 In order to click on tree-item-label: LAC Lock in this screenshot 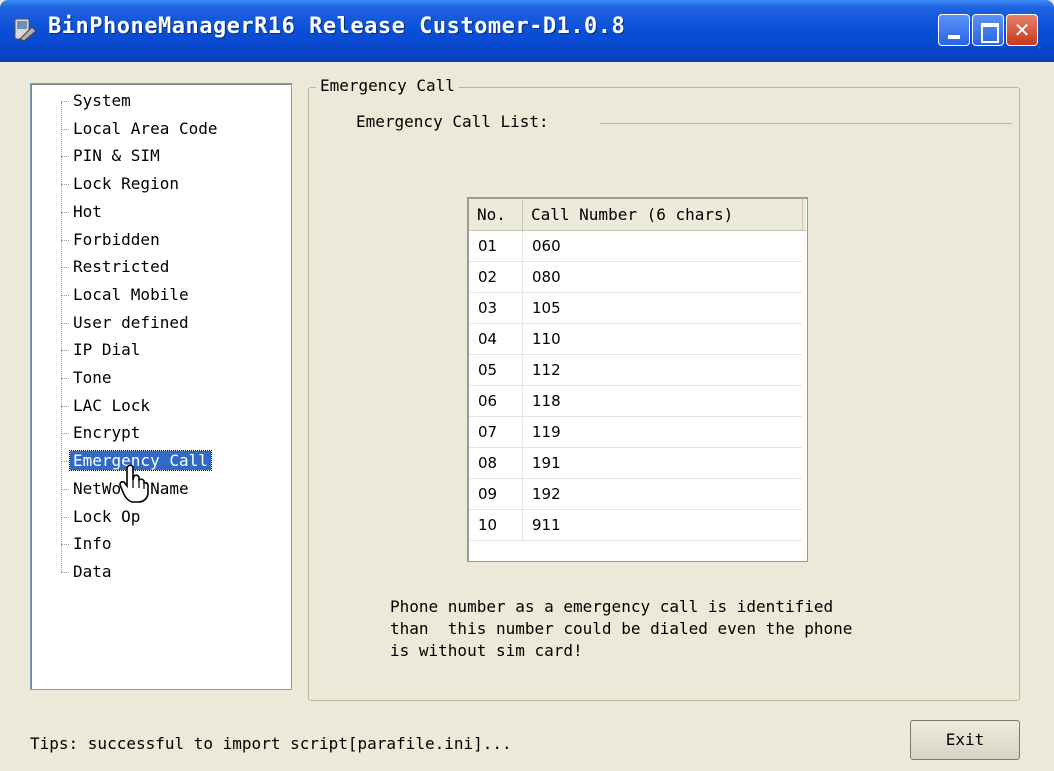, I will do `click(112, 405)`.